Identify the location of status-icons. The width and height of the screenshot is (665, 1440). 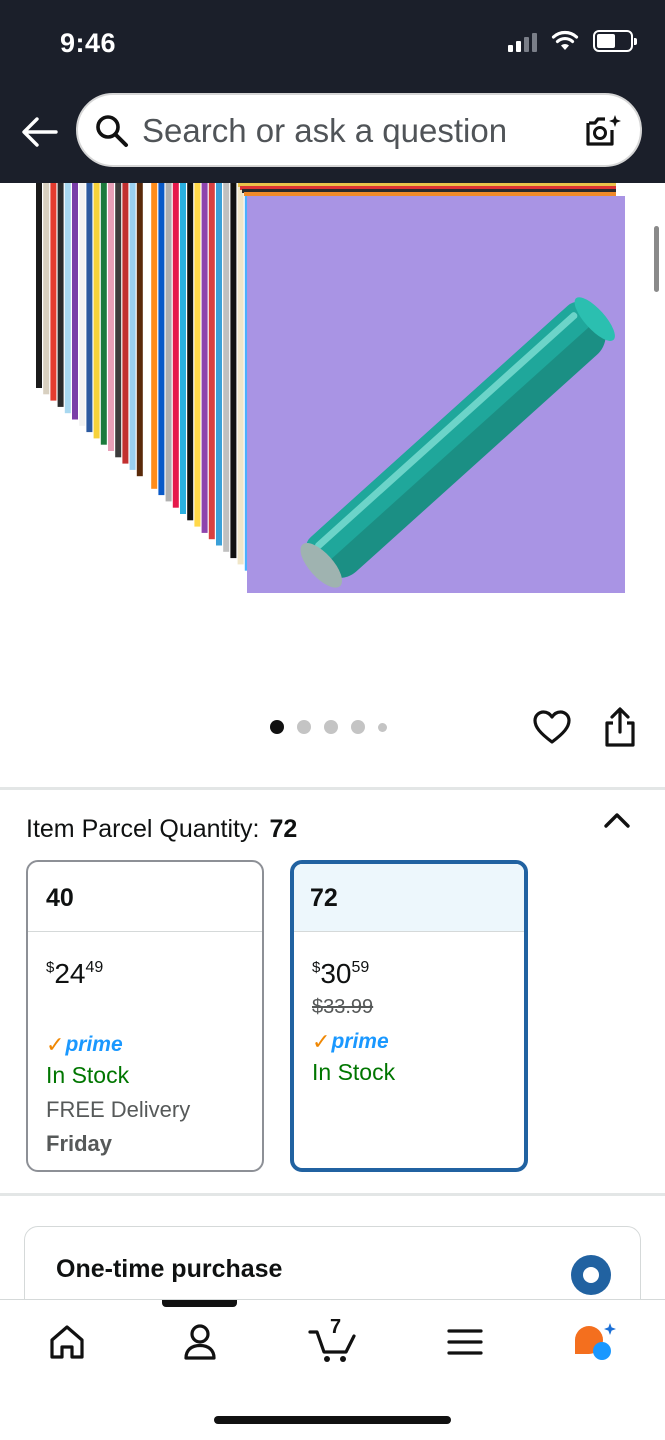
(572, 41).